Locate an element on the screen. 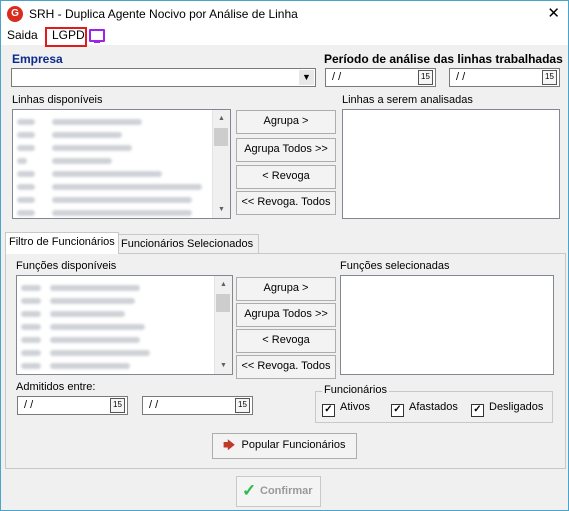 The height and width of the screenshot is (511, 569). admitidos-start-value: / / is located at coordinates (29, 405).